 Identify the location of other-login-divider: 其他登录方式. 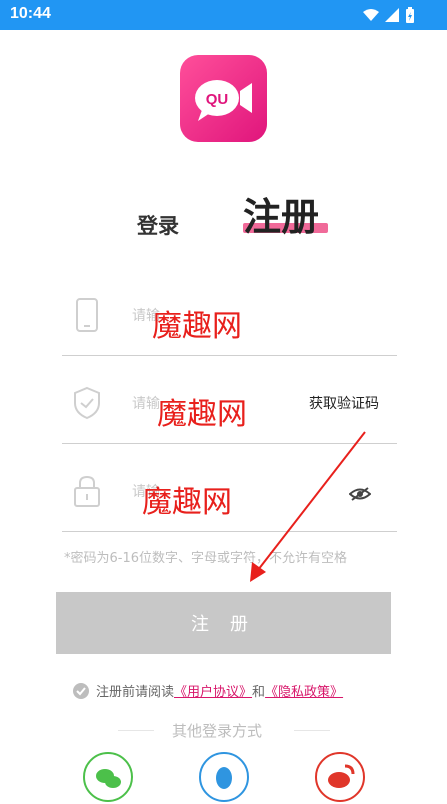
(223, 730).